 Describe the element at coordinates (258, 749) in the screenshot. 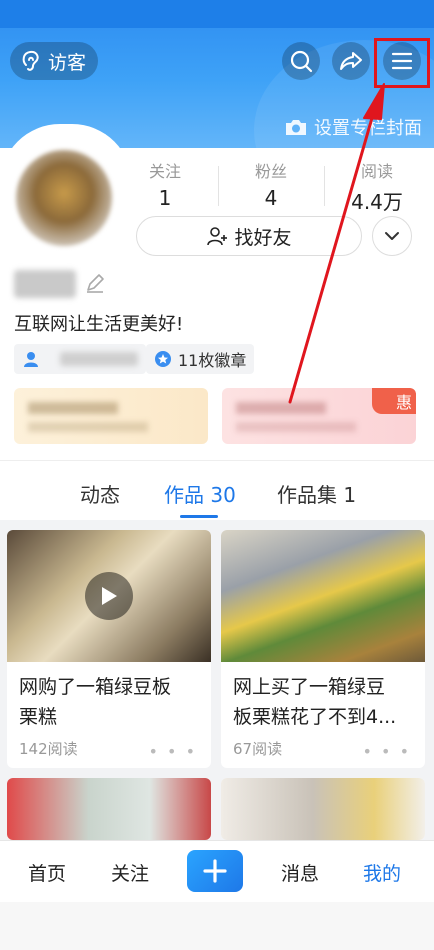

I see `feed-read-count: 67阅读` at that location.